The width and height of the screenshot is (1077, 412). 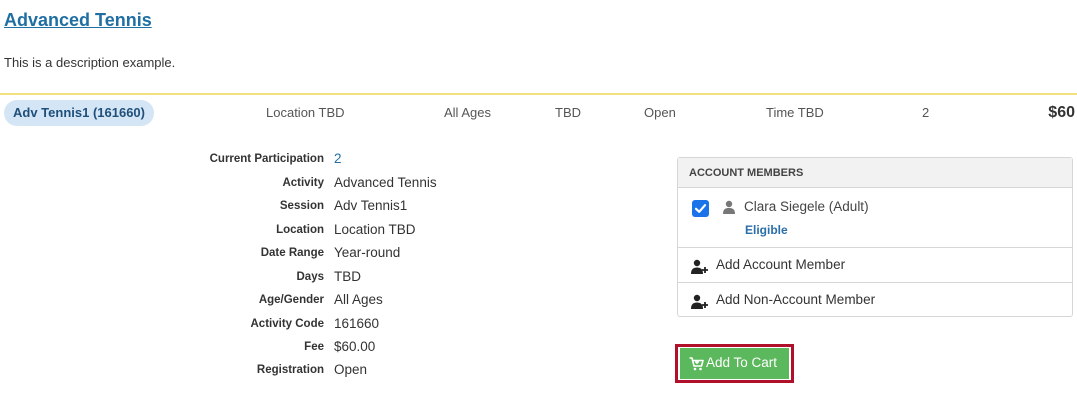 I want to click on detail-label: Activity, so click(x=303, y=183).